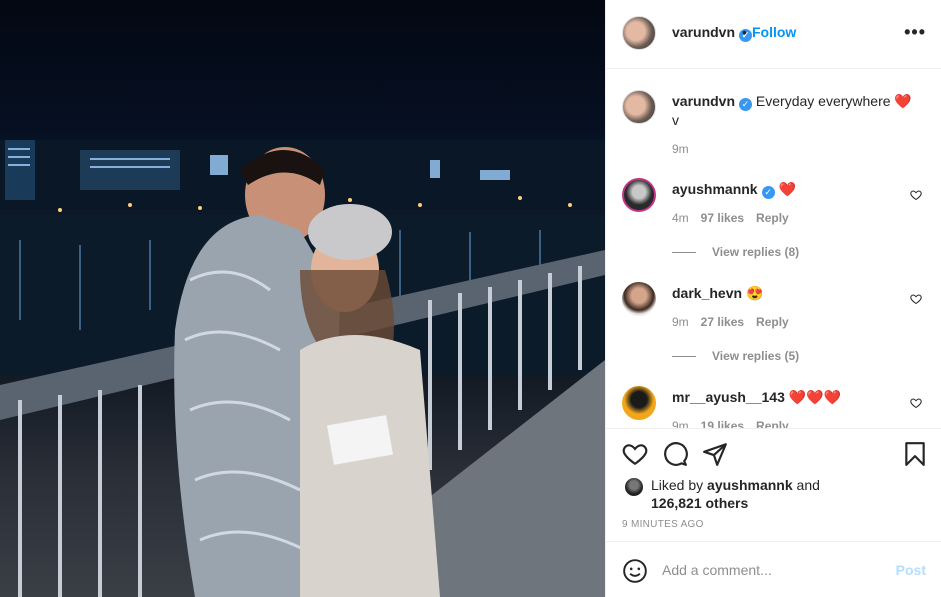 The image size is (941, 597). What do you see at coordinates (730, 322) in the screenshot?
I see `comment-meta: 9m 27 likes Reply` at bounding box center [730, 322].